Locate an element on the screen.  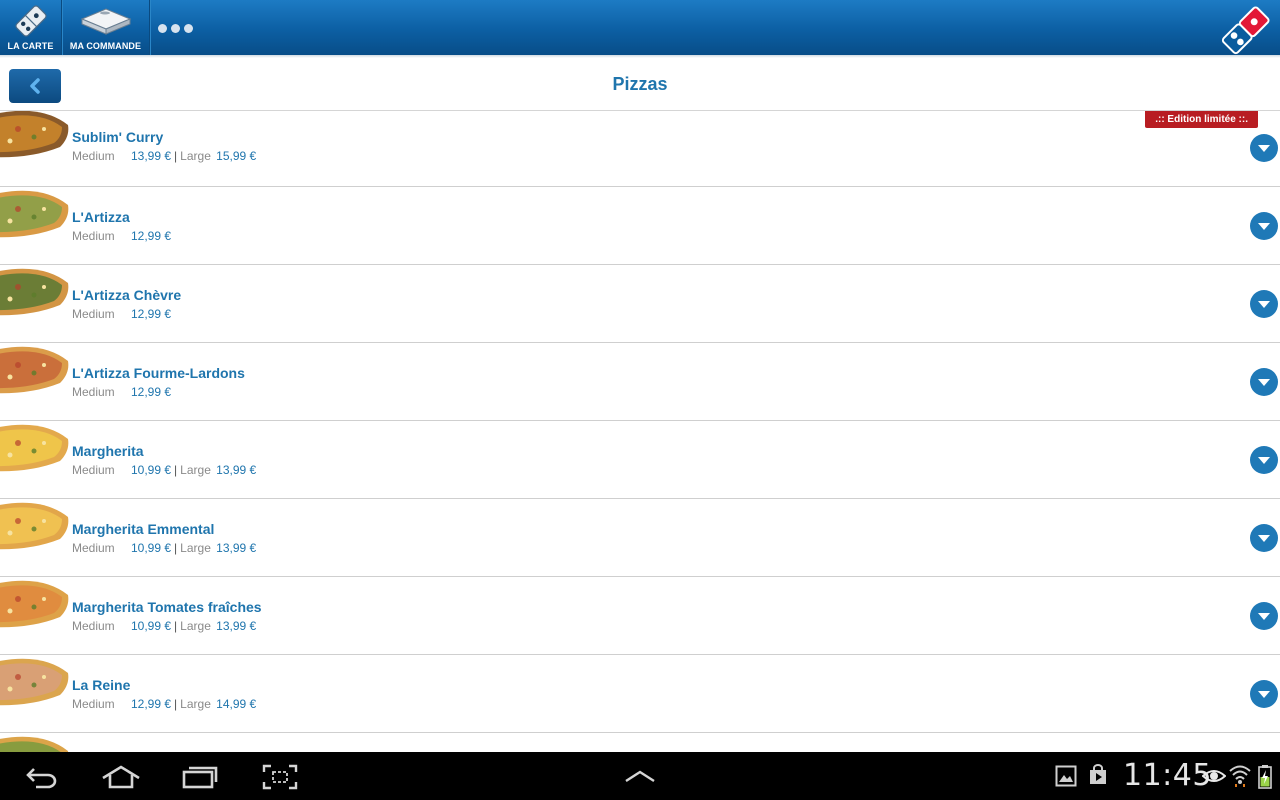
dominos-logo is located at coordinates (1245, 31).